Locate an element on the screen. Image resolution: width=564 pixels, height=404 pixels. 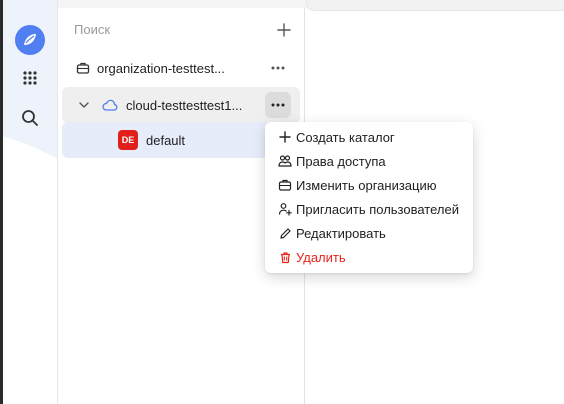
search-input is located at coordinates (164, 29).